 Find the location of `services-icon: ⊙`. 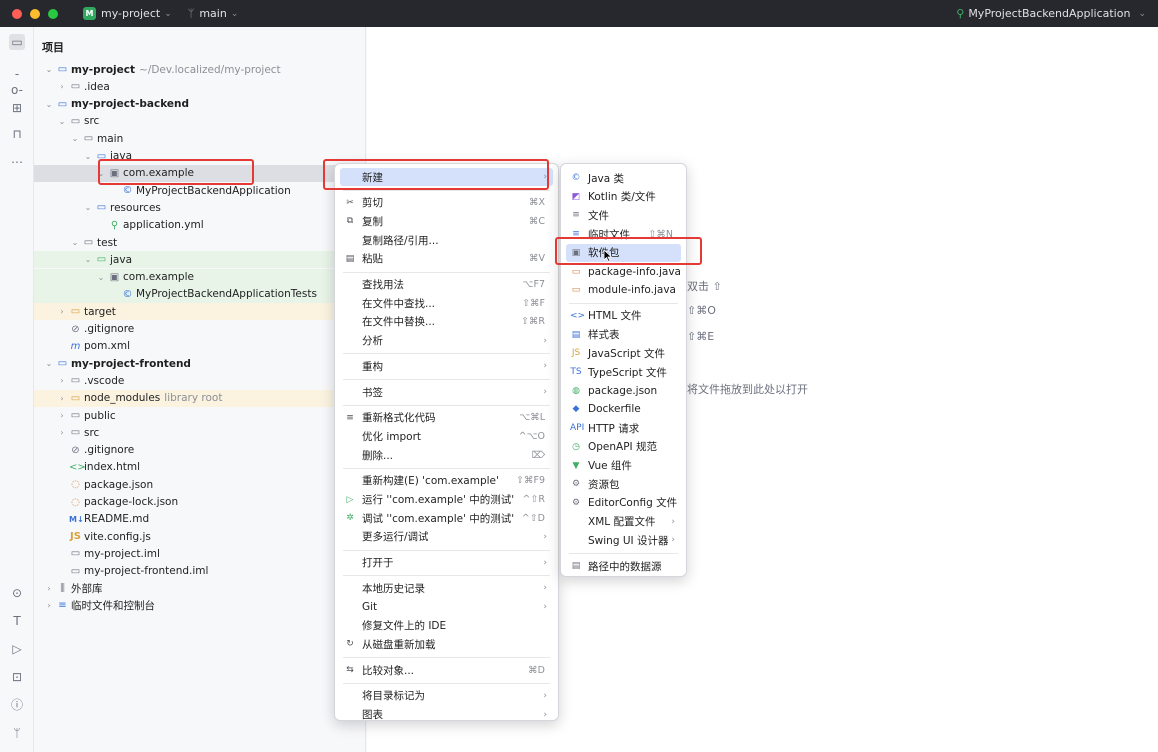

services-icon: ⊙ is located at coordinates (17, 593).